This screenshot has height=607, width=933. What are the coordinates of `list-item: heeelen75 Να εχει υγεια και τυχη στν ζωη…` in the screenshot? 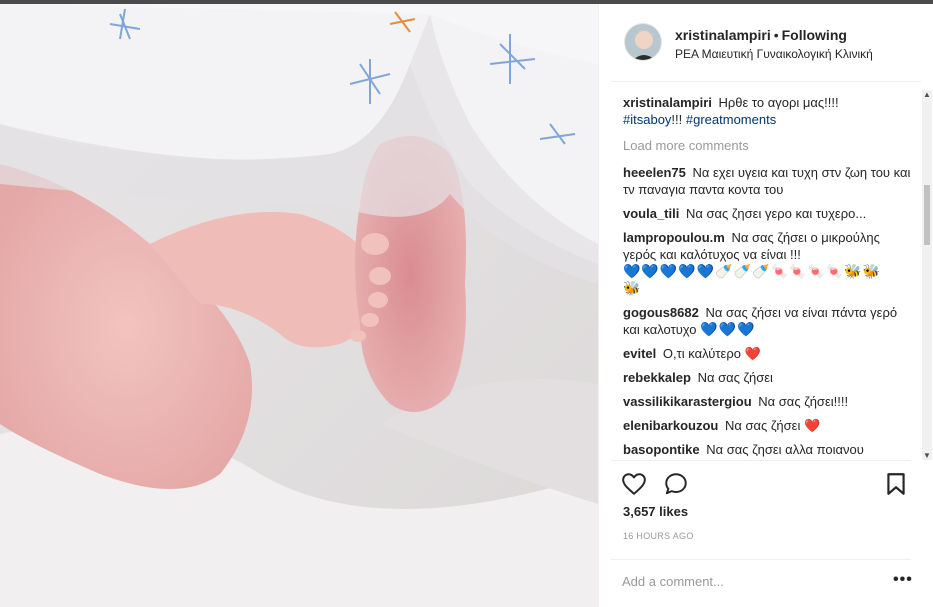 It's located at (761, 184).